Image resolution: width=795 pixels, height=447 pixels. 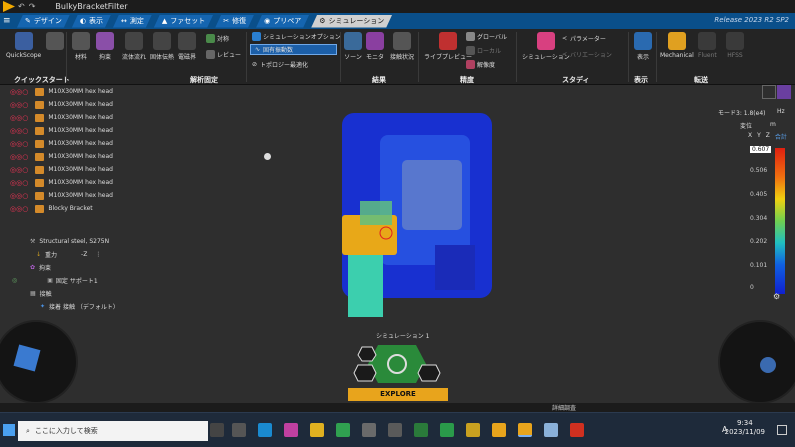 What do you see at coordinates (643, 46) in the screenshot?
I see `display-button: 表示` at bounding box center [643, 46].